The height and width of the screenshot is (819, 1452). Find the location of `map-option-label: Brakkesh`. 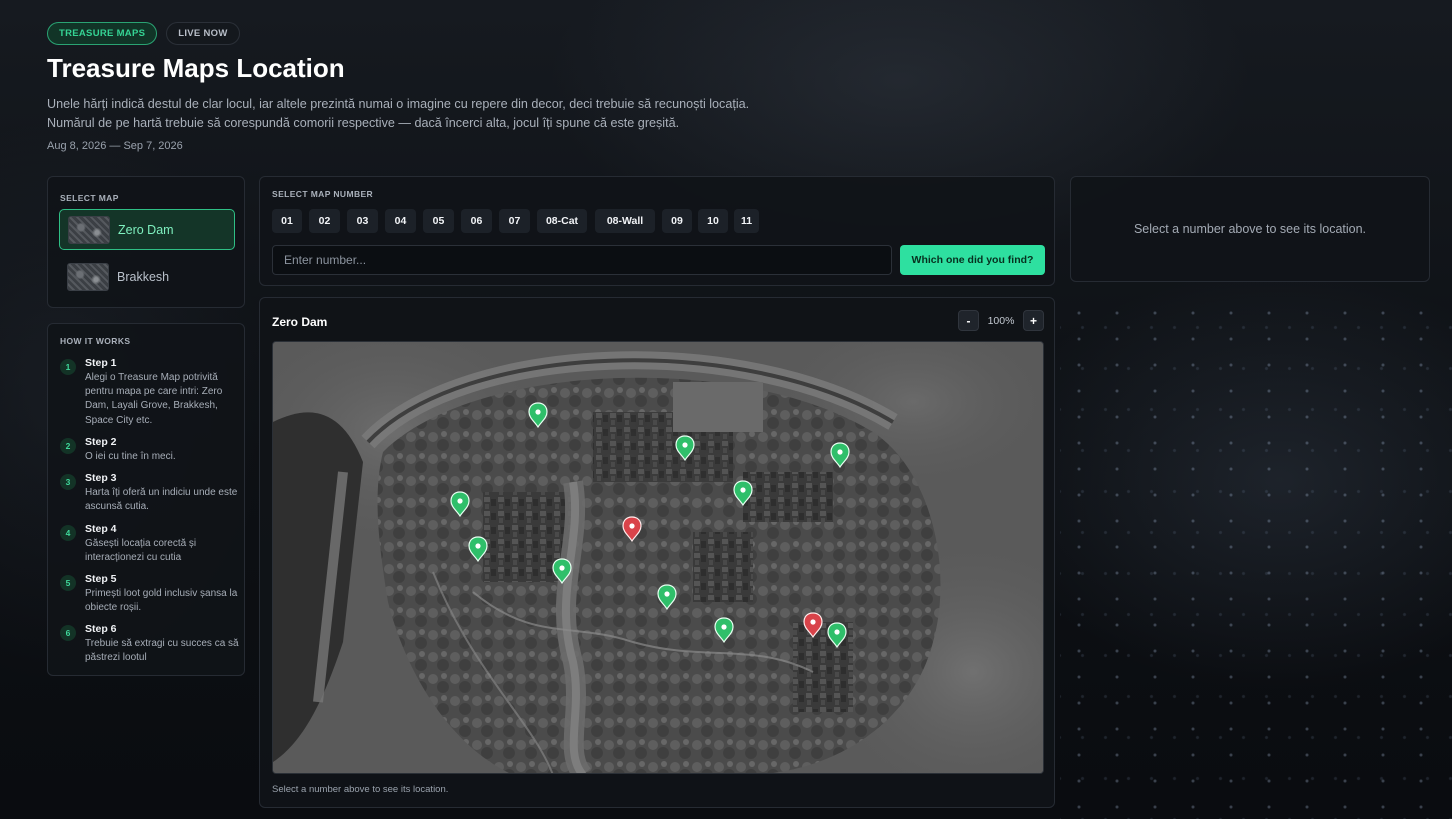

map-option-label: Brakkesh is located at coordinates (143, 276).